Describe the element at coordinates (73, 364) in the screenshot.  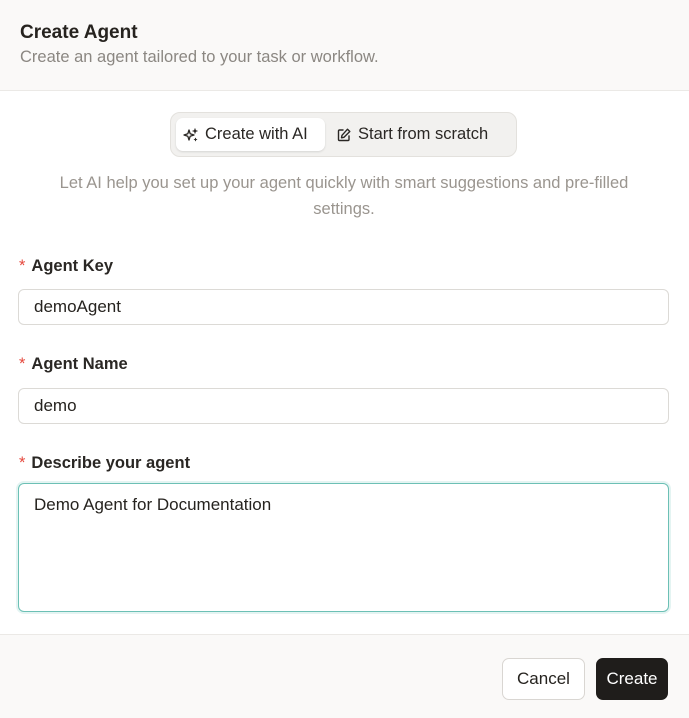
I see `agent-name-label: * Agent Name` at that location.